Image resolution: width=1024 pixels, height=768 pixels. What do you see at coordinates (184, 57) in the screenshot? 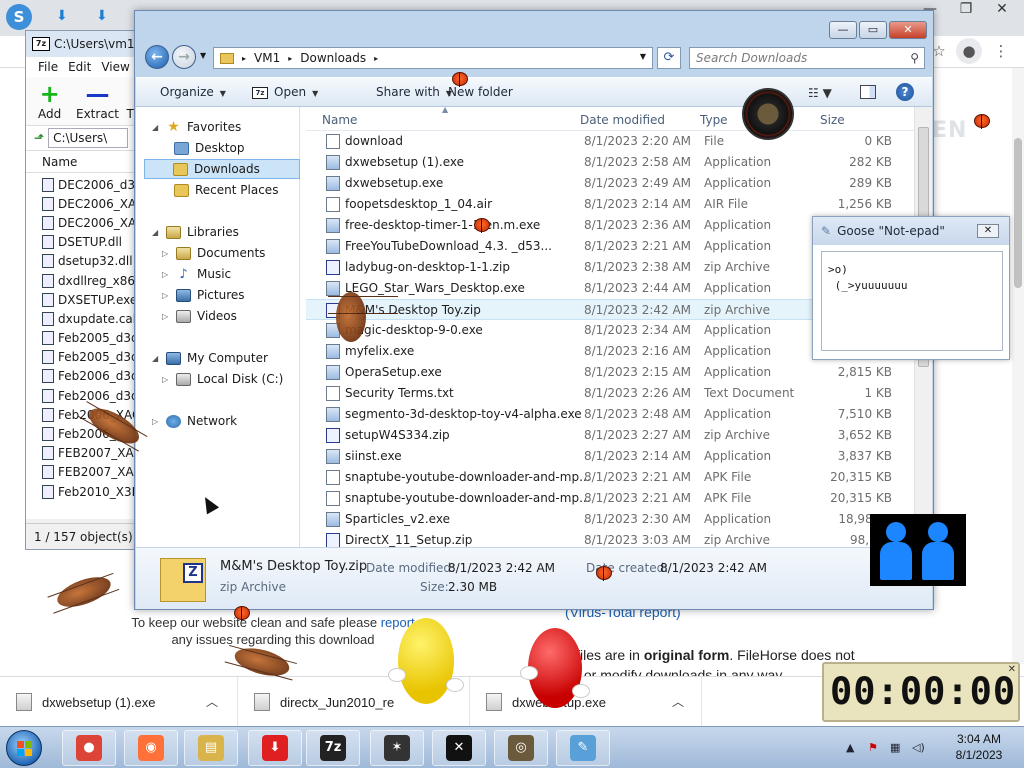
I see `forward-button: →` at bounding box center [184, 57].